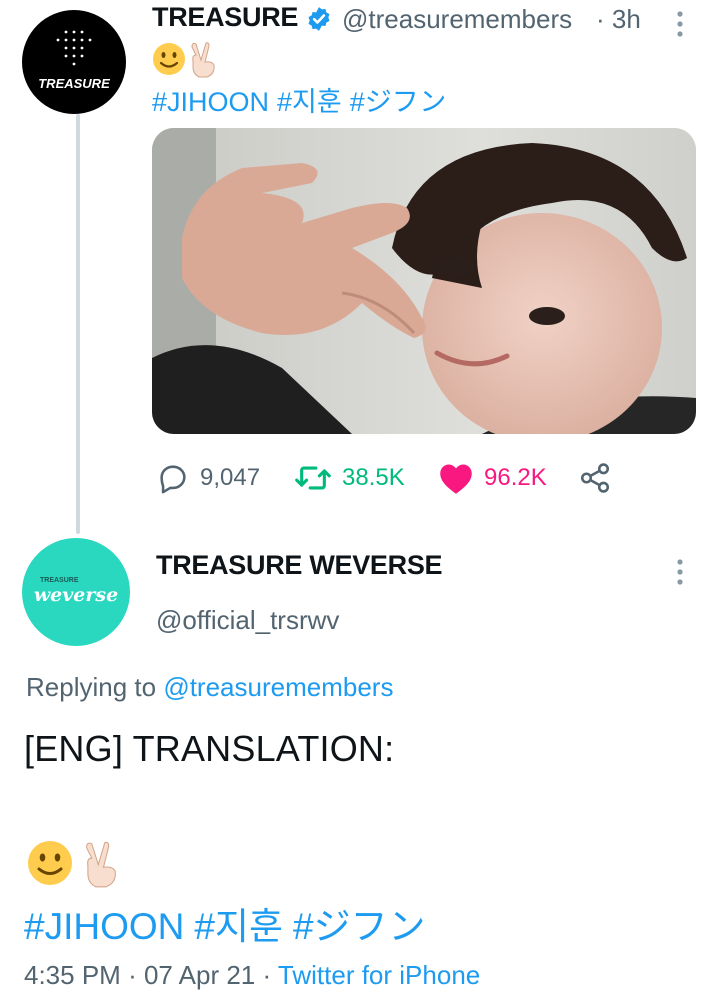 The image size is (720, 997). I want to click on reply-hashtags: #JIHOON #지훈 #ジフン, so click(229, 923).